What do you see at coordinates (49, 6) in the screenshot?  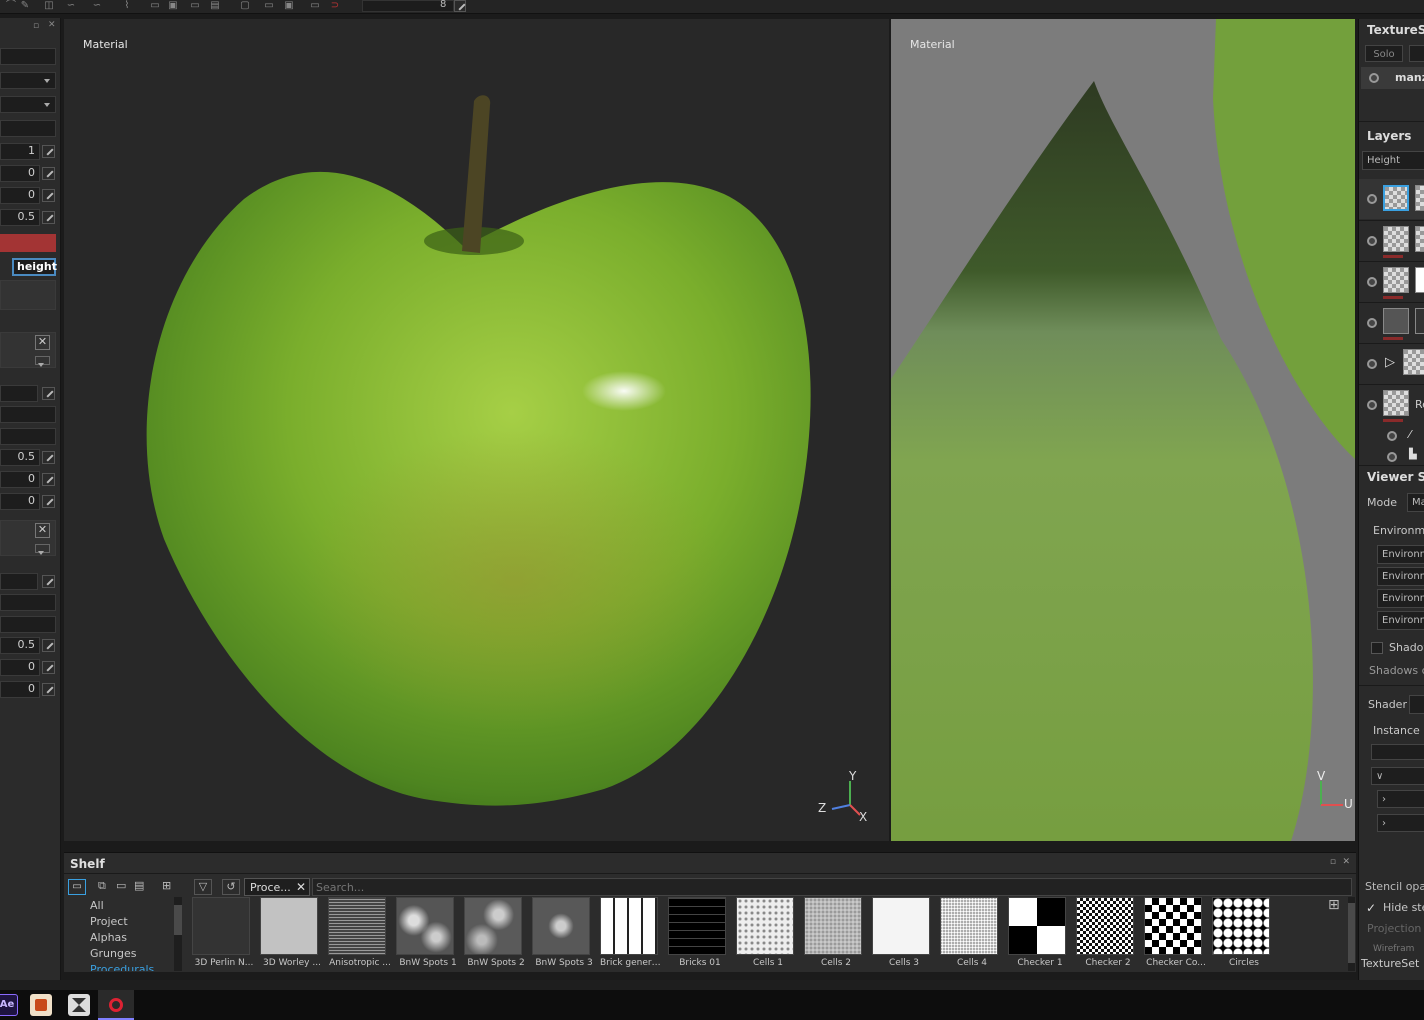 I see `eraser-icon: ◫` at bounding box center [49, 6].